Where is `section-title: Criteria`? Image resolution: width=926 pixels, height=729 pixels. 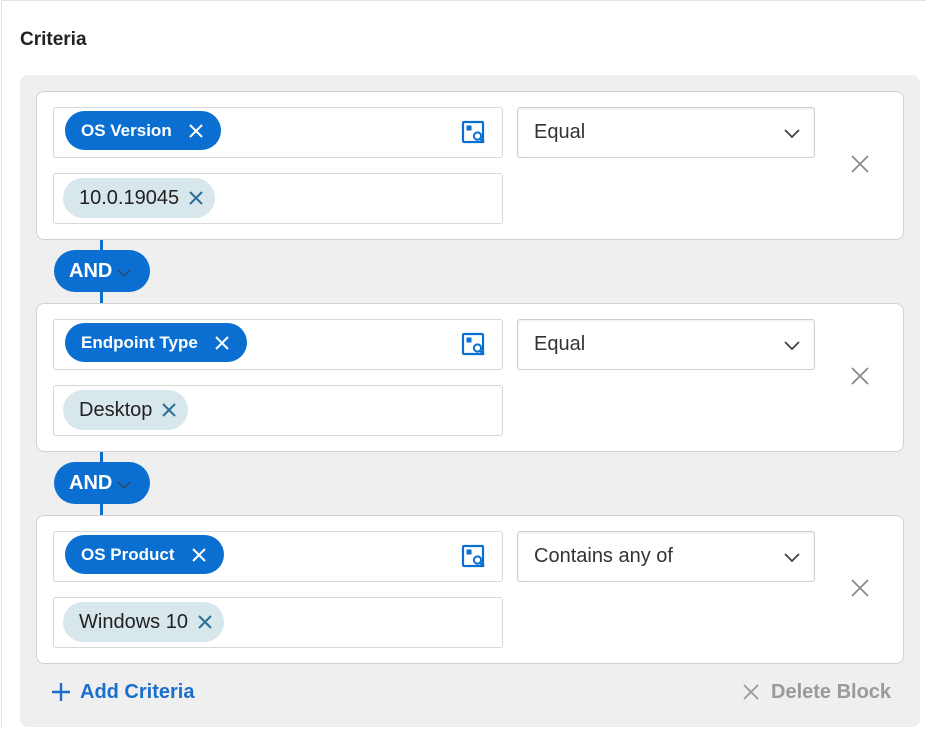
section-title: Criteria is located at coordinates (53, 39).